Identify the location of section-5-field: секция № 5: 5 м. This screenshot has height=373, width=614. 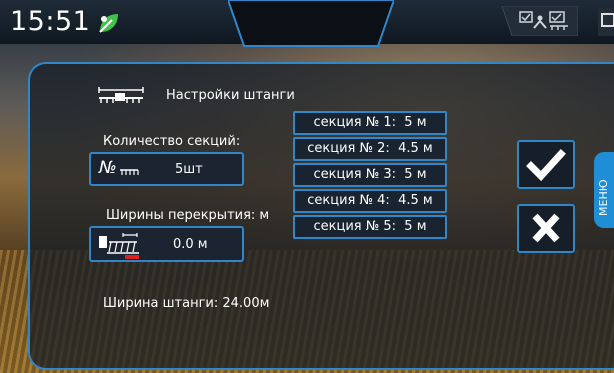
(370, 227).